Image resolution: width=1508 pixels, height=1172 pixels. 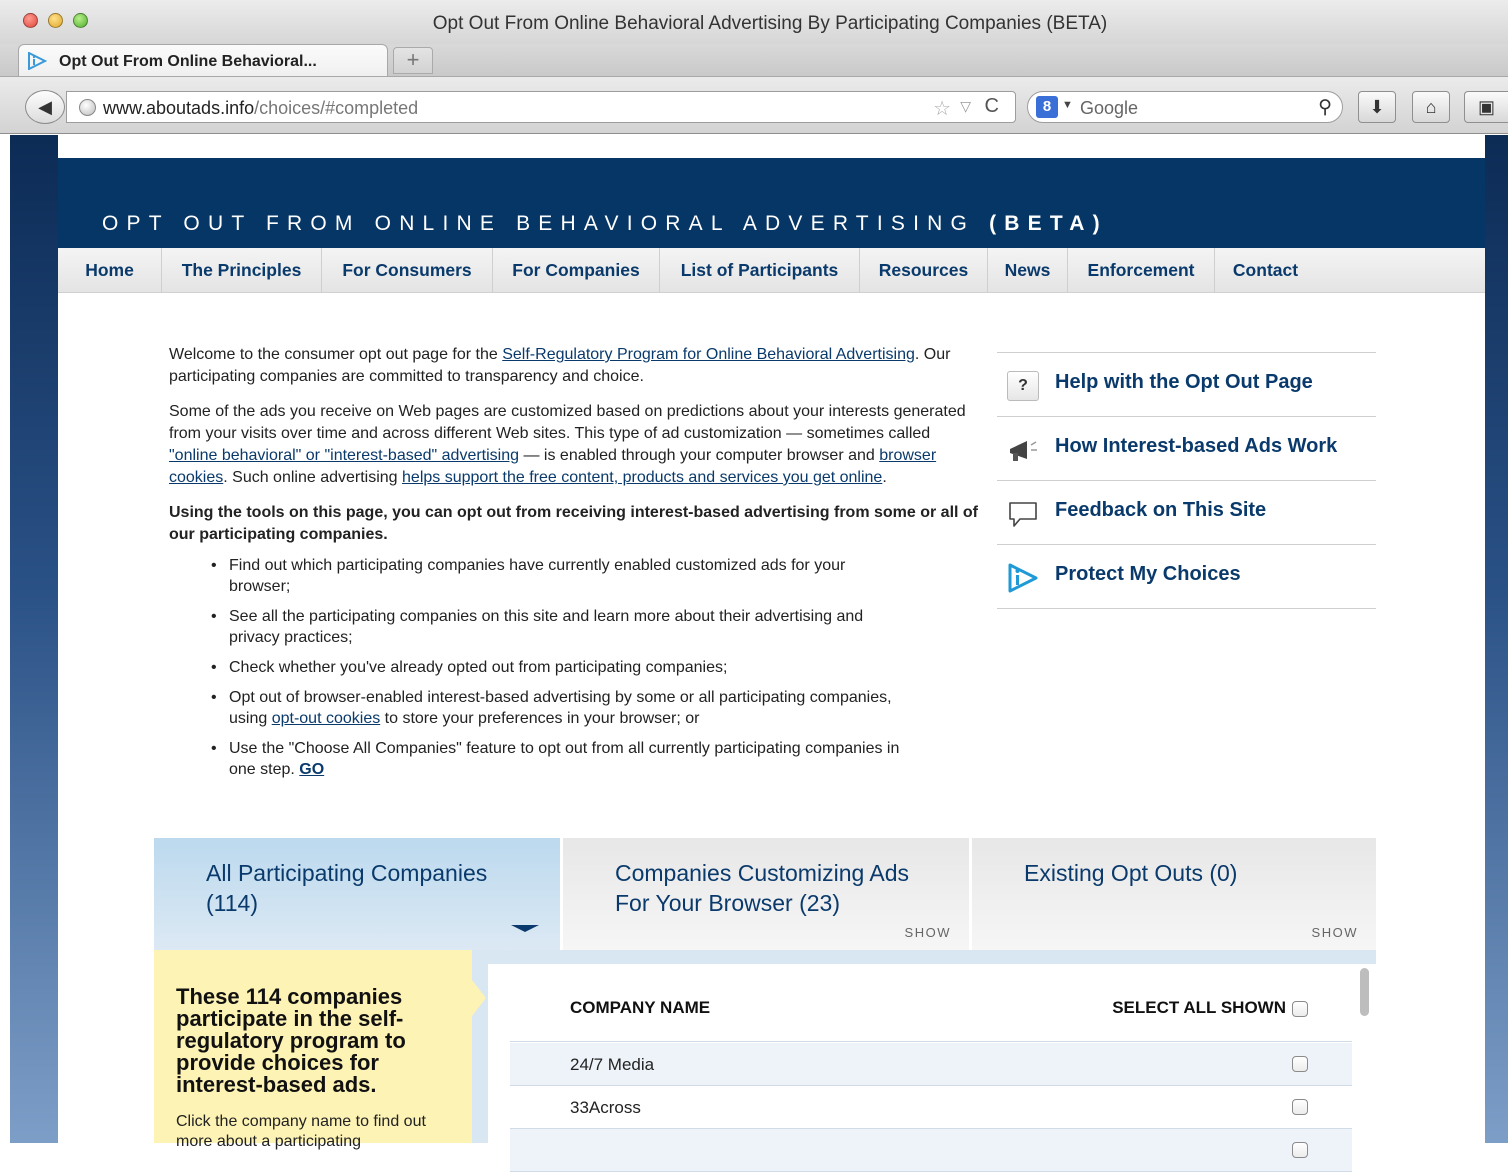 What do you see at coordinates (525, 928) in the screenshot?
I see `active-tab-caret-icon` at bounding box center [525, 928].